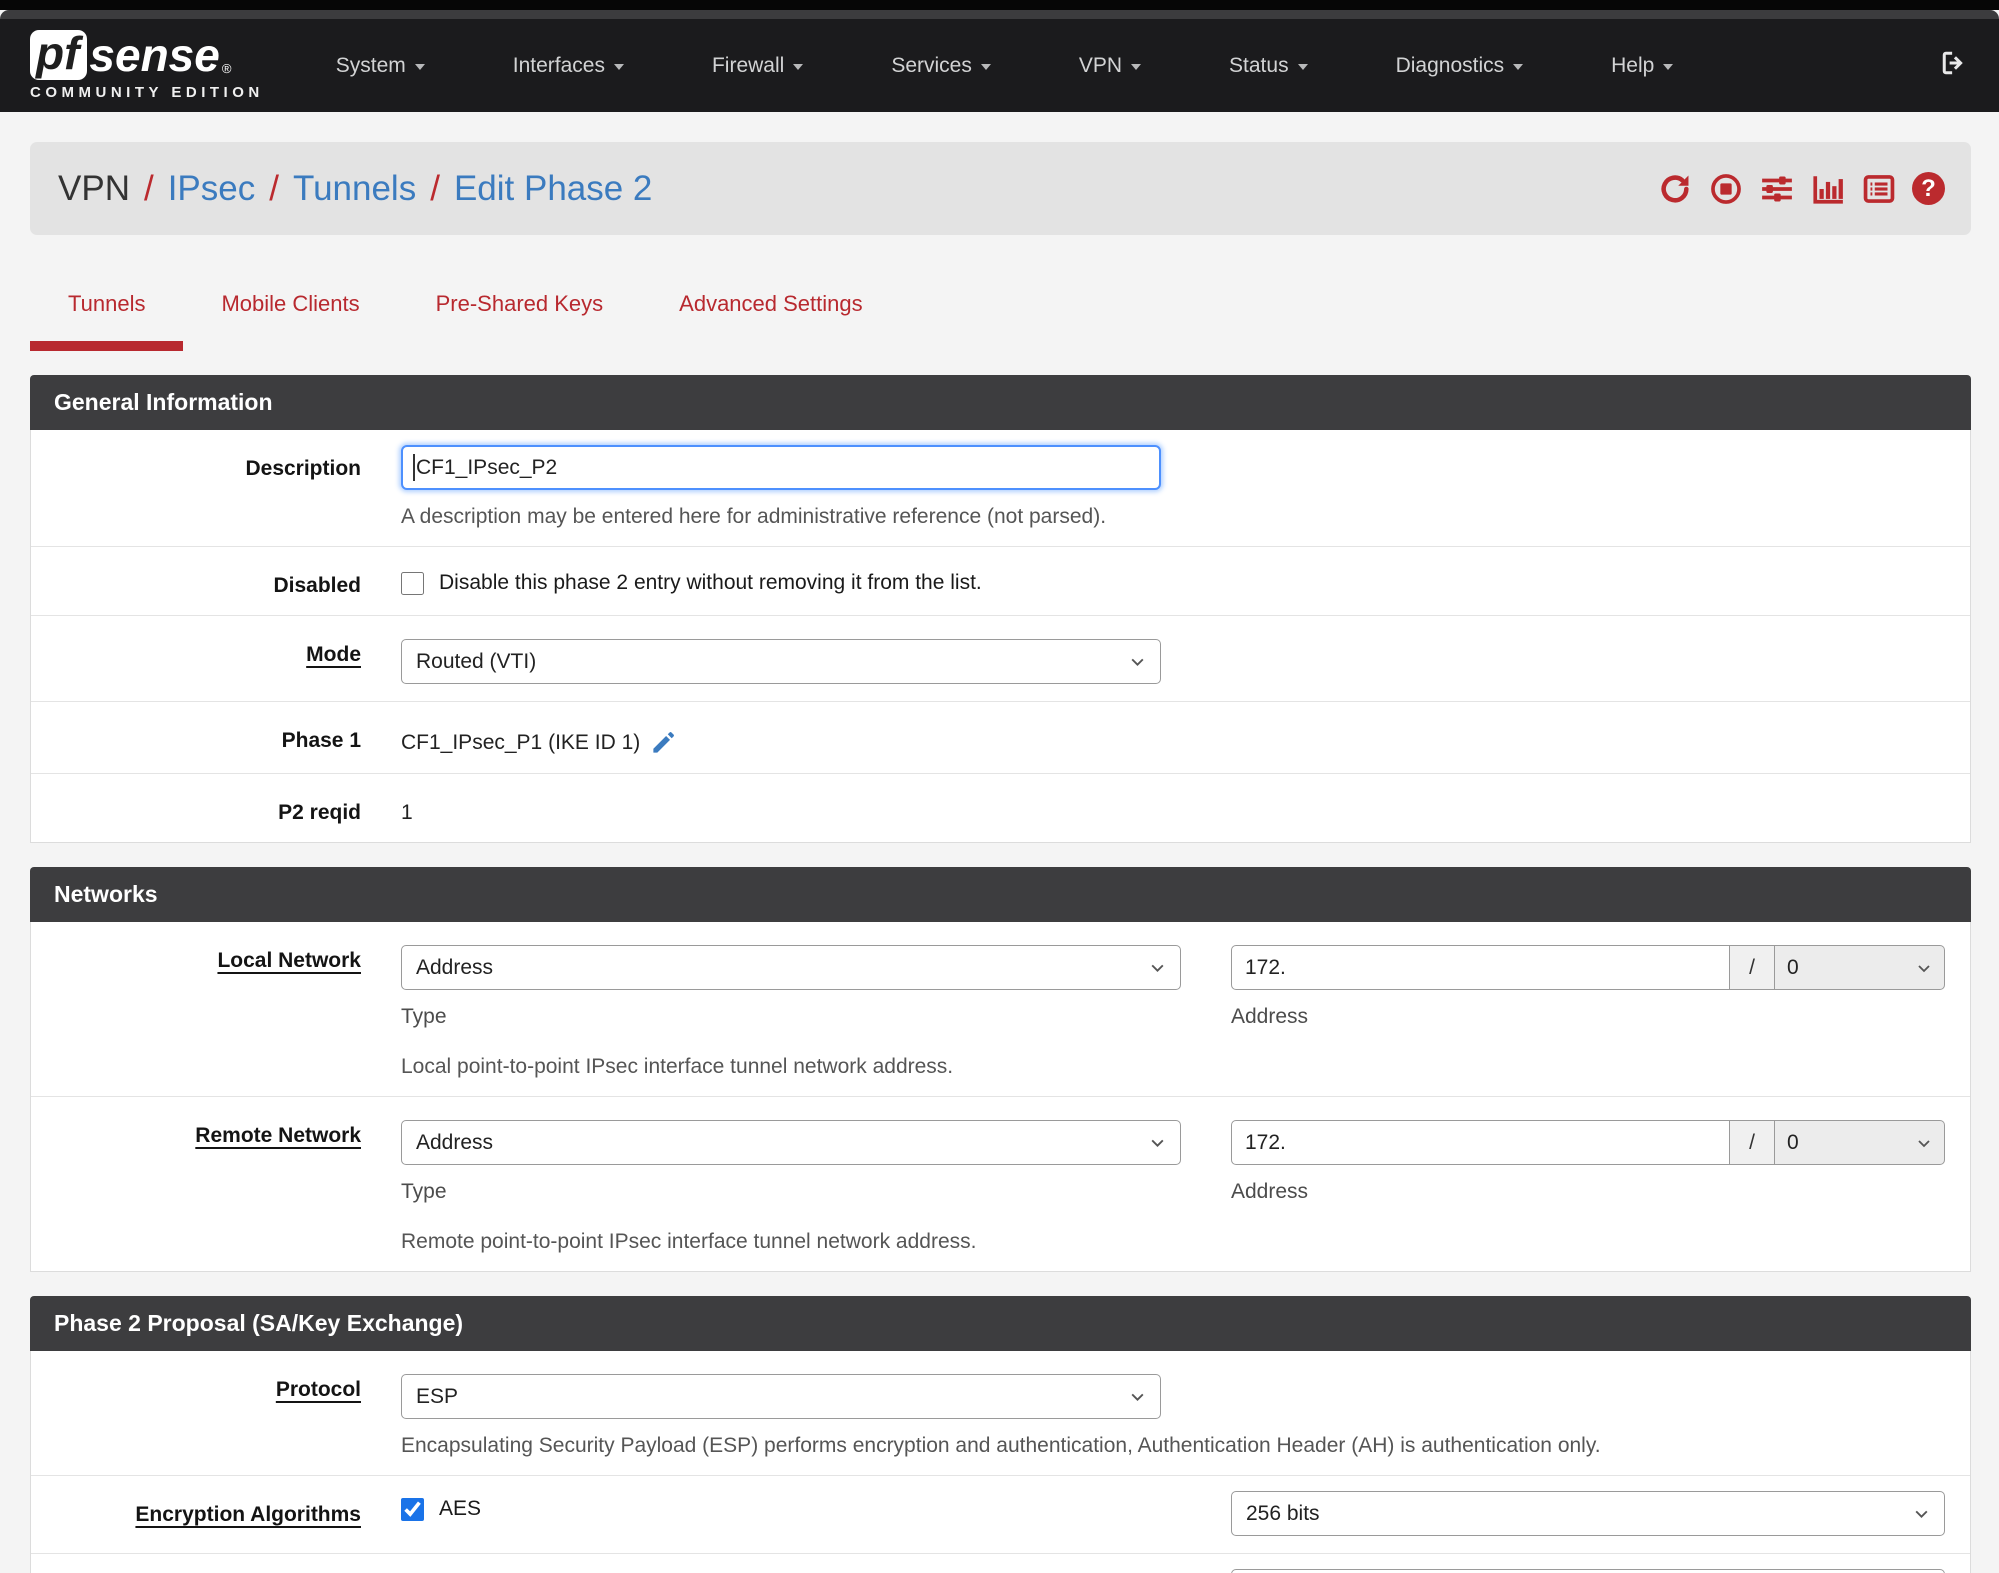  I want to click on row-encryption-aes: Encryption Algorithms AES 256 bits, so click(1000, 1514).